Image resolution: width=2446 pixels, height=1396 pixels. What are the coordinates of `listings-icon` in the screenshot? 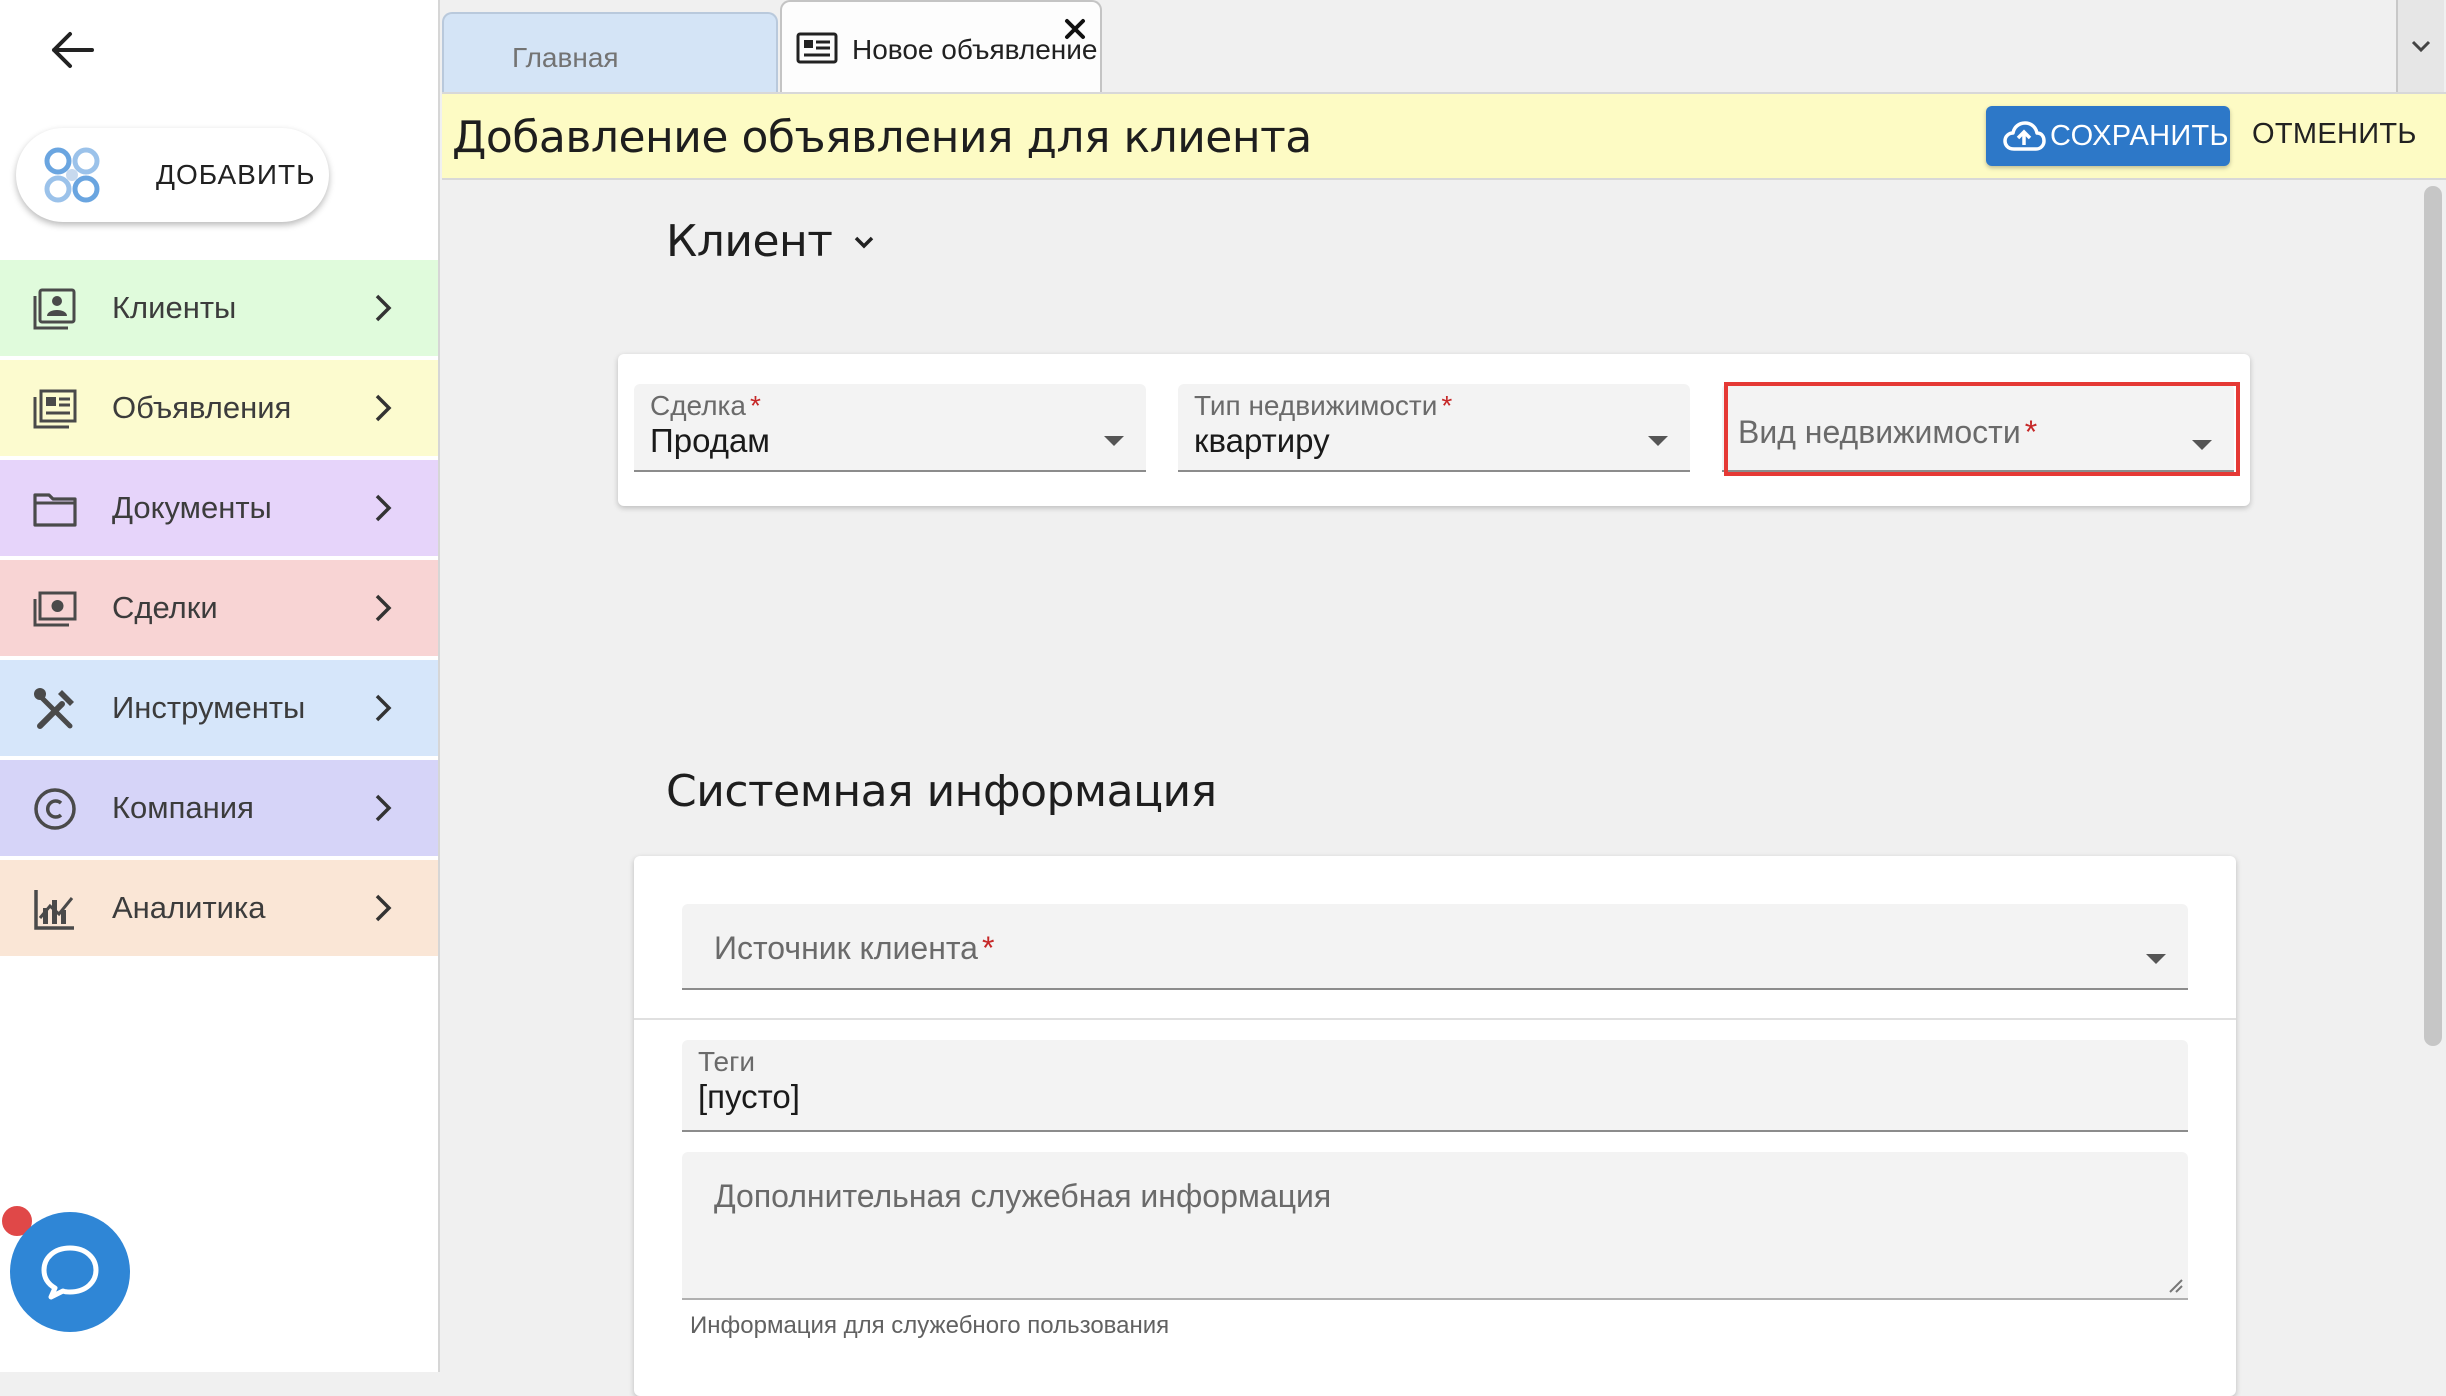 It's located at (55, 409).